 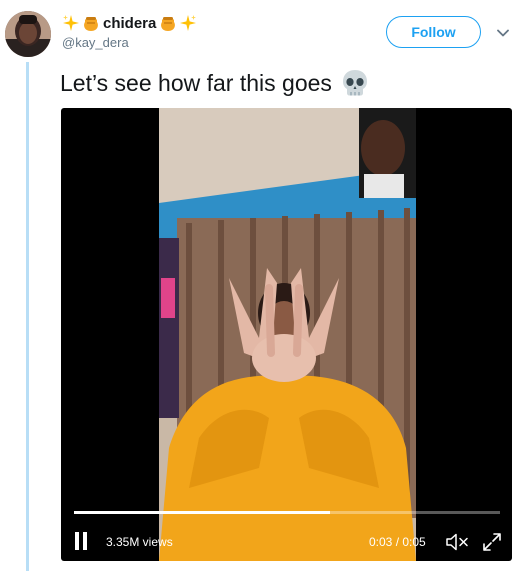 What do you see at coordinates (81, 541) in the screenshot?
I see `pause-icon` at bounding box center [81, 541].